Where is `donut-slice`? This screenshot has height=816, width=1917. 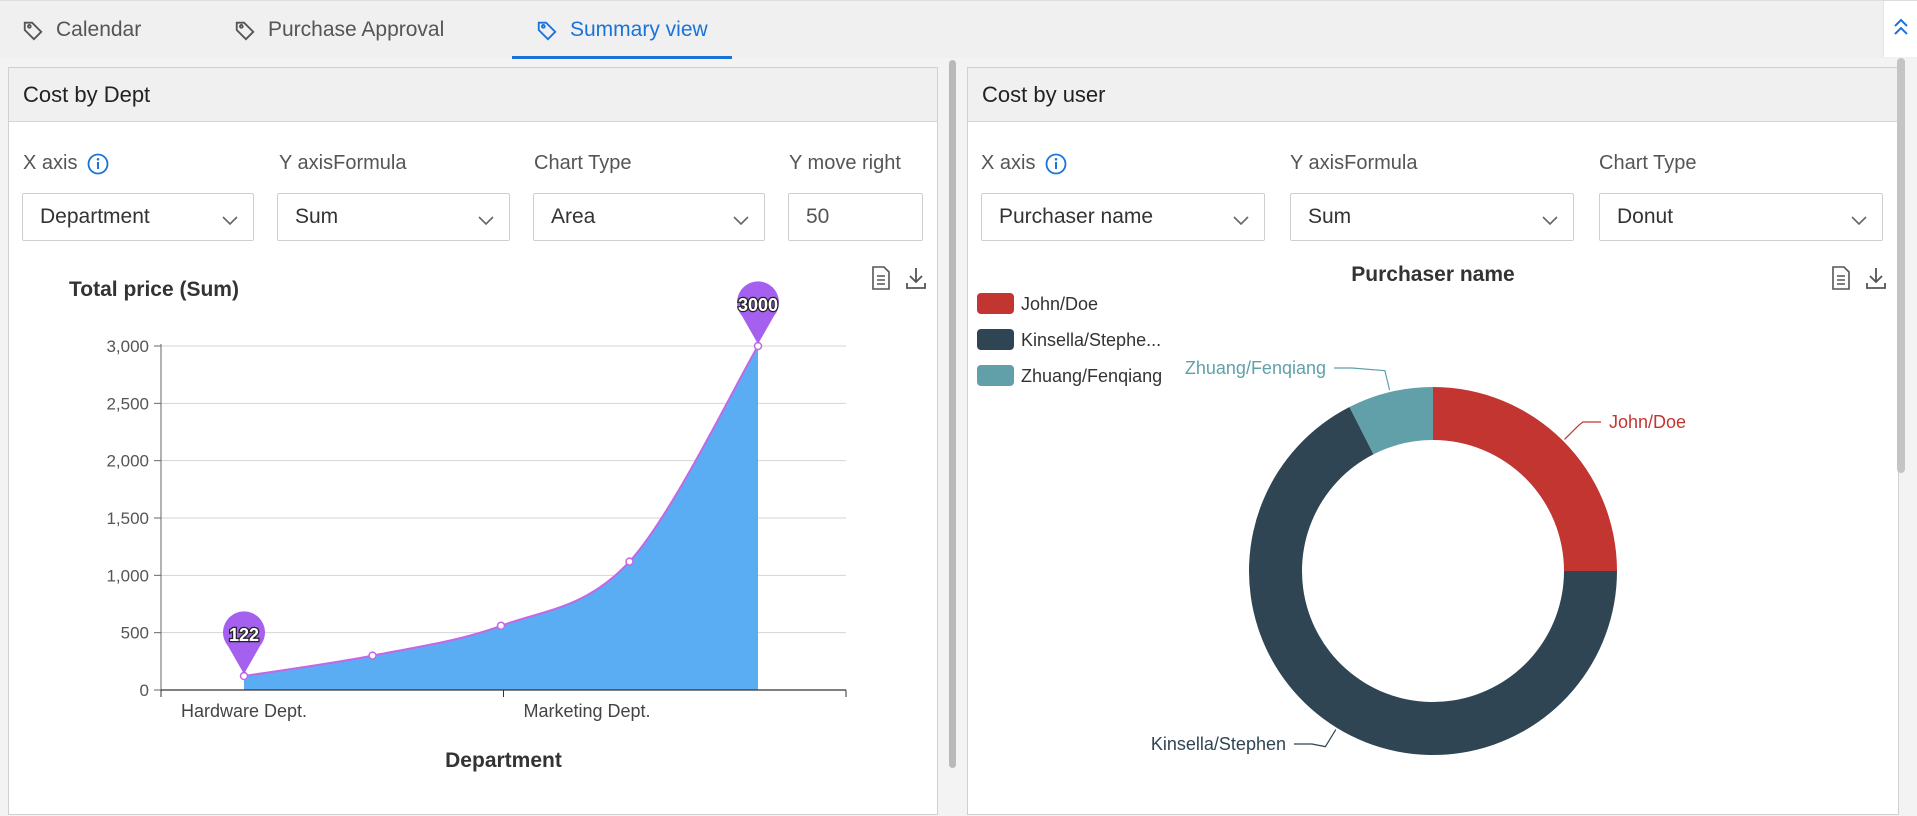
donut-slice is located at coordinates (1525, 479).